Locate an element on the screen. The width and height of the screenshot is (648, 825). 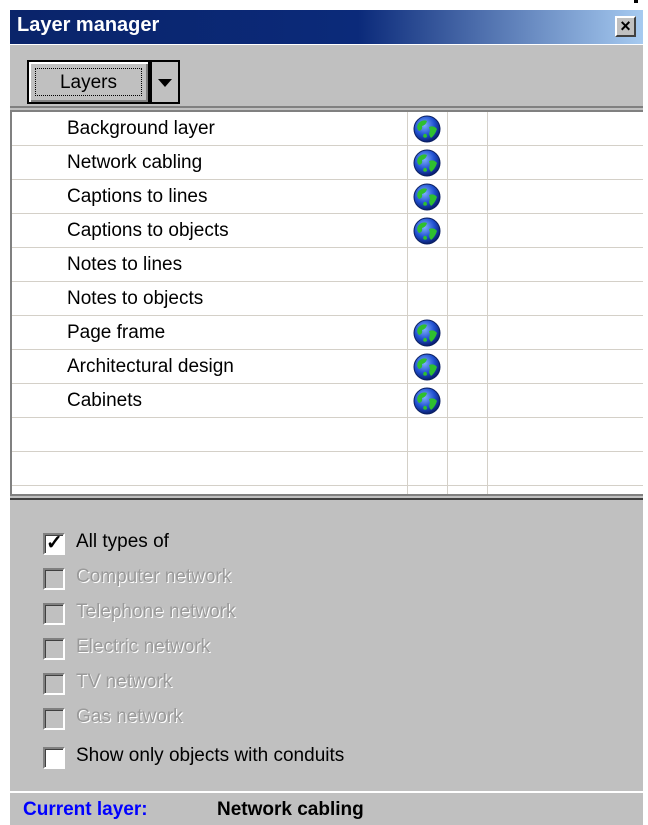
chevron-down-icon is located at coordinates (165, 83).